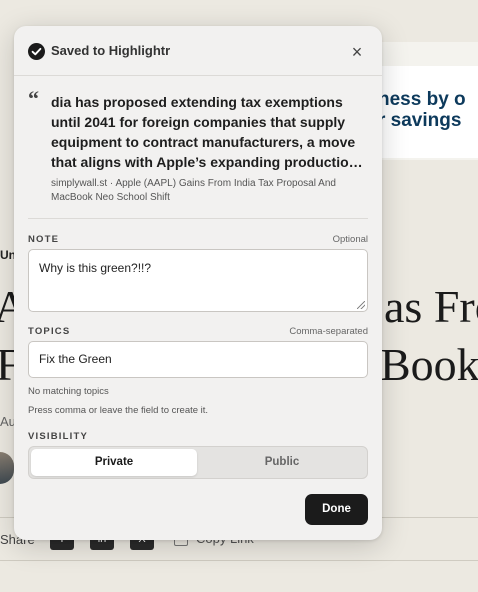 Image resolution: width=478 pixels, height=592 pixels. Describe the element at coordinates (44, 239) in the screenshot. I see `note-label: NOTE` at that location.